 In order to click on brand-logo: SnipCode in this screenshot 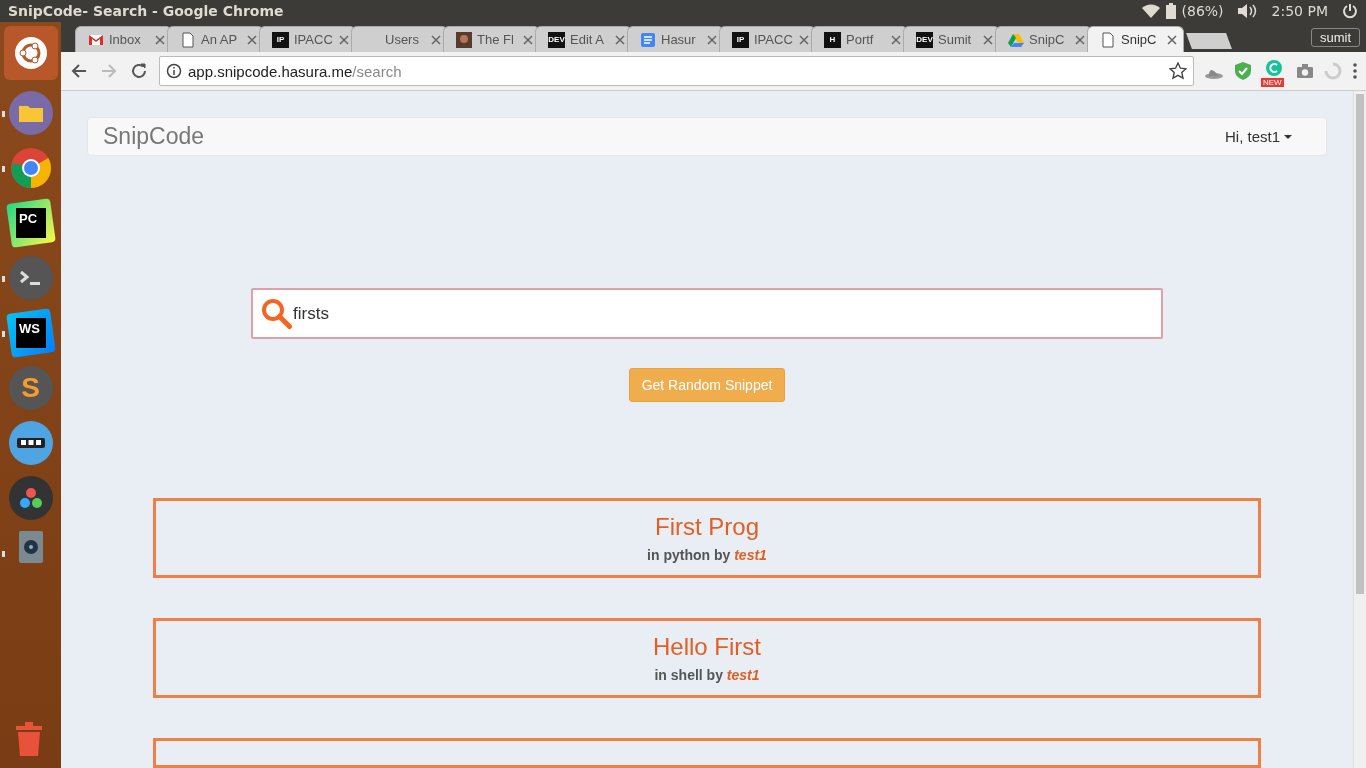, I will do `click(154, 136)`.